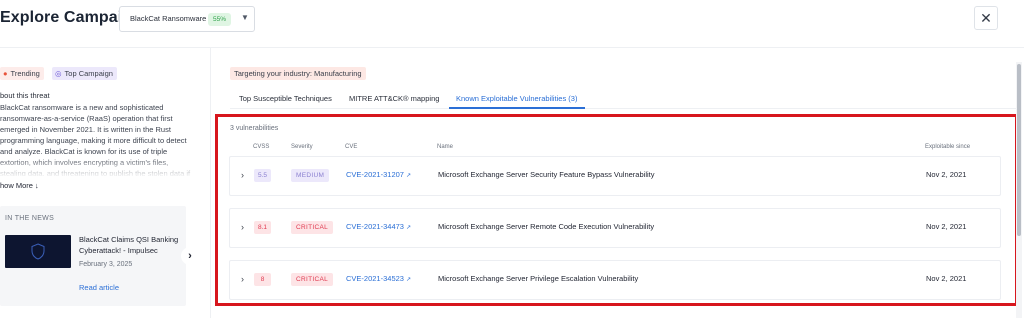  I want to click on cvss-score: 8, so click(262, 279).